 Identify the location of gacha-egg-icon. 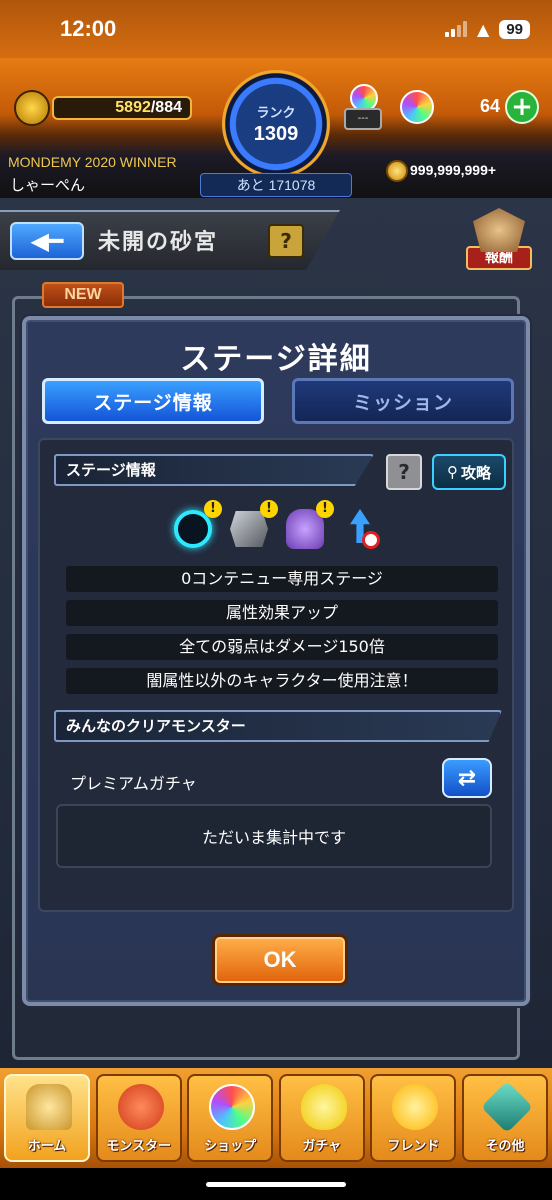
(323, 1107).